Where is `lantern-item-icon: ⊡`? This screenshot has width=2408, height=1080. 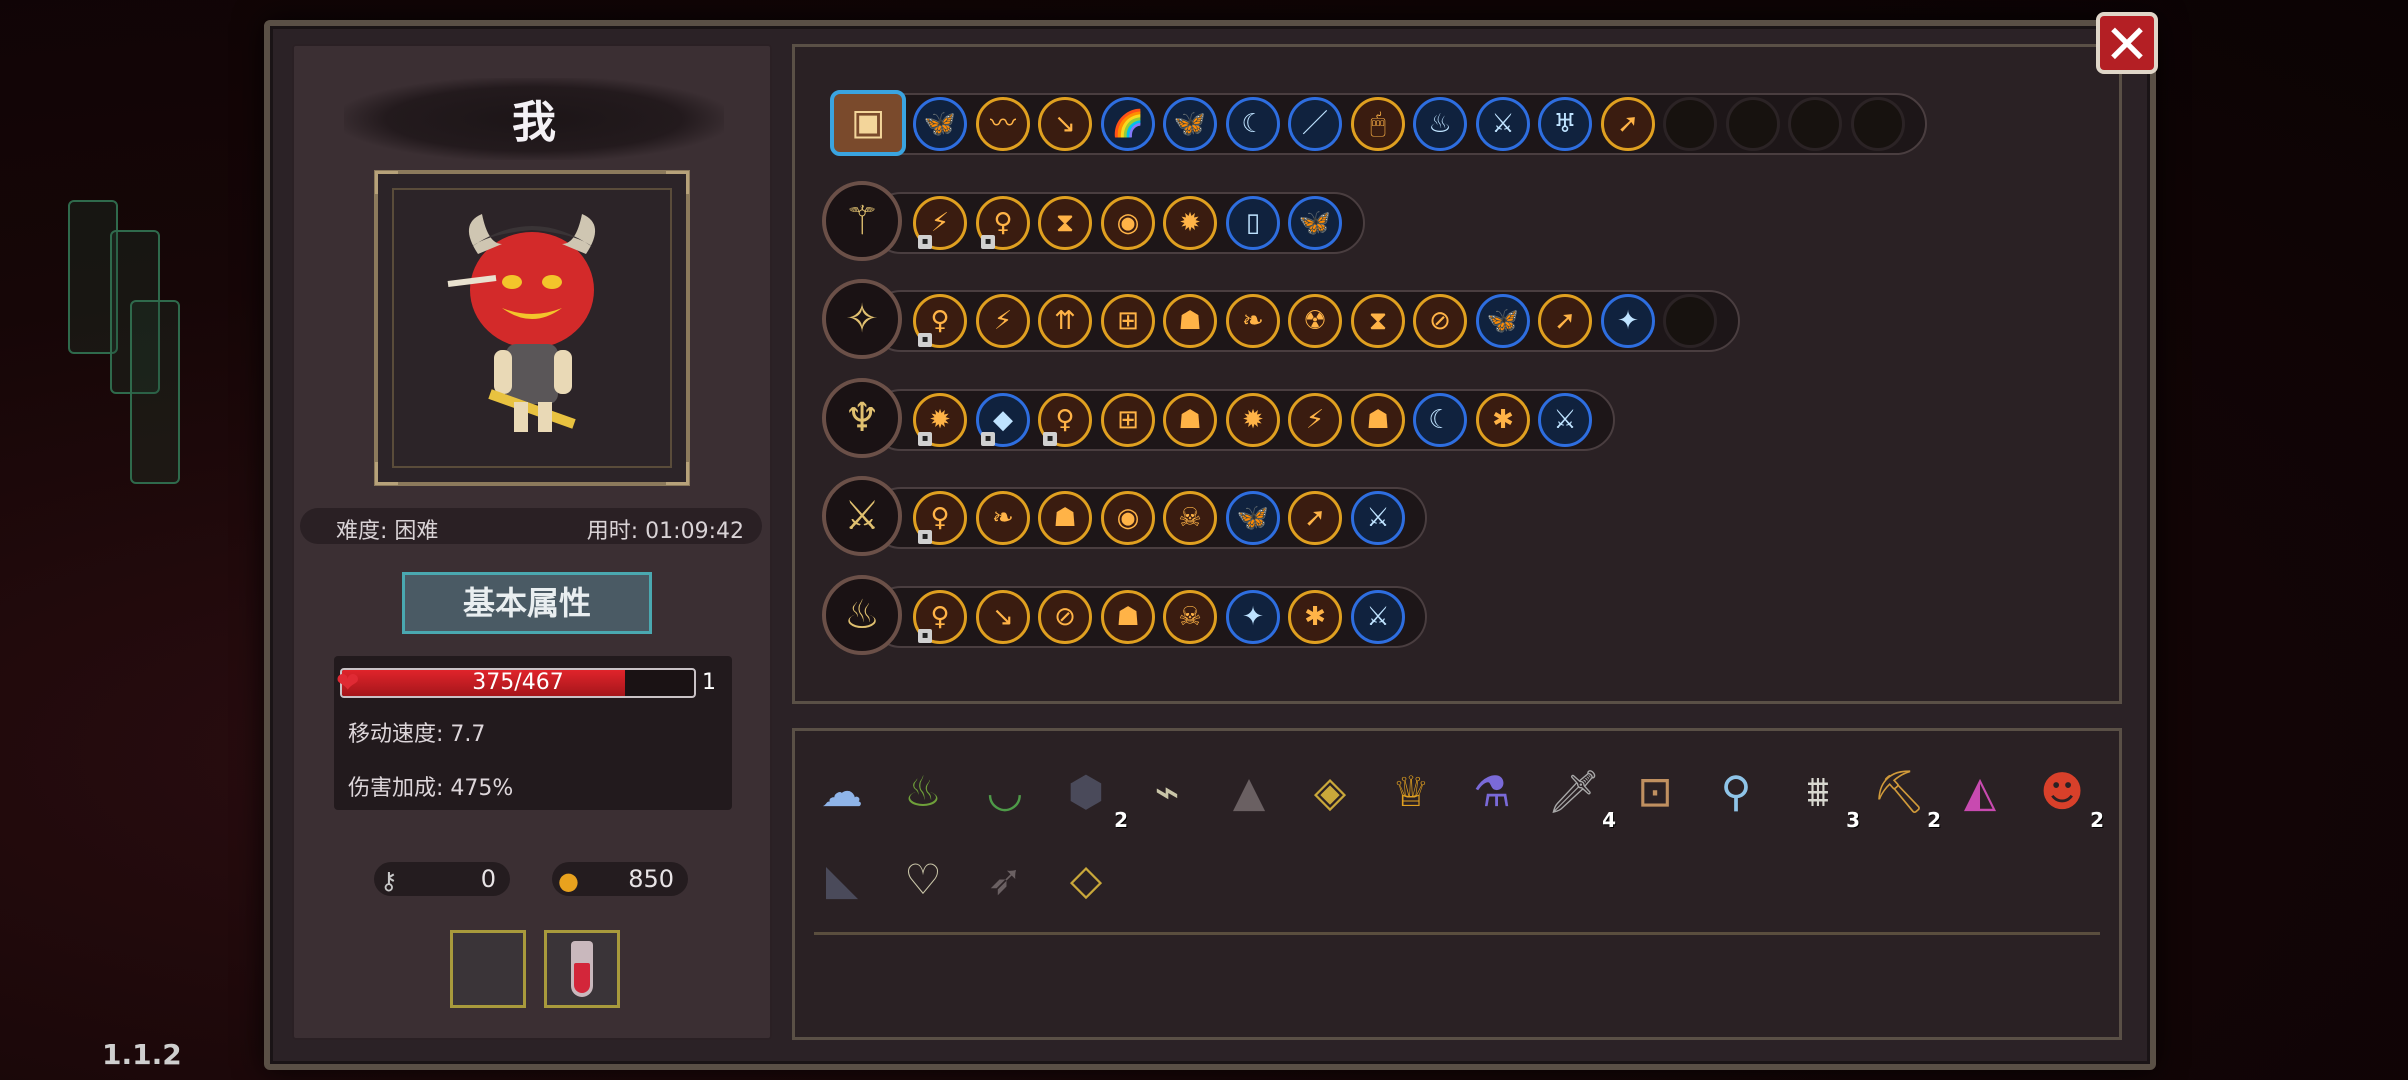
lantern-item-icon: ⊡ is located at coordinates (1655, 792).